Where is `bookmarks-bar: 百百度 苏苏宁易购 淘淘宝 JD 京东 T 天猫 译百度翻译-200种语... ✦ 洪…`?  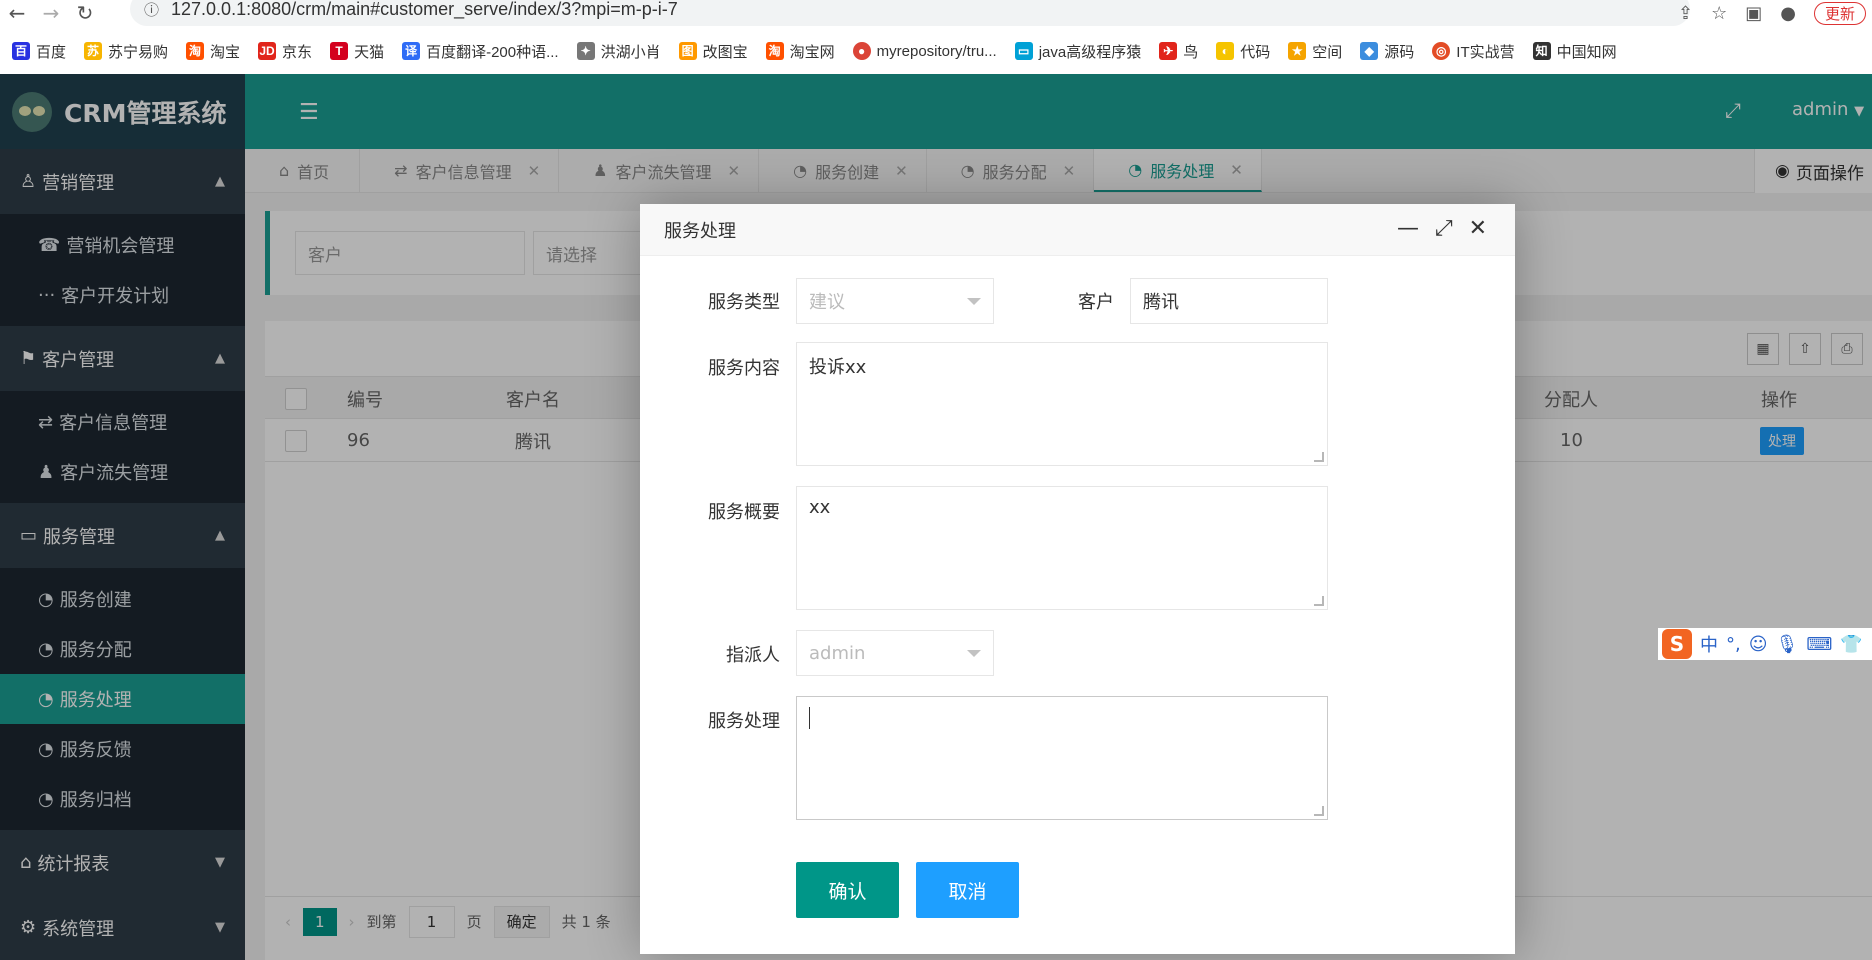 bookmarks-bar: 百百度 苏苏宁易购 淘淘宝 JD 京东 T 天猫 译百度翻译-200种语... ✦ 洪… is located at coordinates (936, 51).